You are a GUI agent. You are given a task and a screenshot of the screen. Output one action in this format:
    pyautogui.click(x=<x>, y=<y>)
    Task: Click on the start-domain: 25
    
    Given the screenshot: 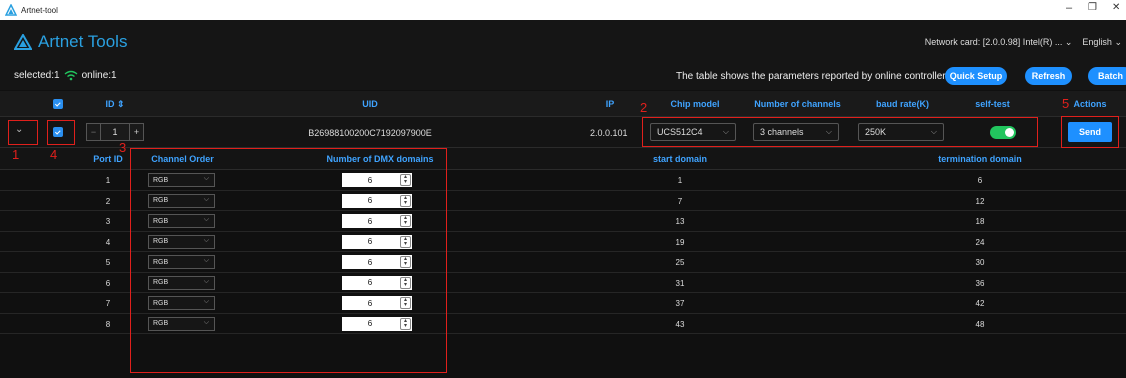 What is the action you would take?
    pyautogui.click(x=680, y=262)
    